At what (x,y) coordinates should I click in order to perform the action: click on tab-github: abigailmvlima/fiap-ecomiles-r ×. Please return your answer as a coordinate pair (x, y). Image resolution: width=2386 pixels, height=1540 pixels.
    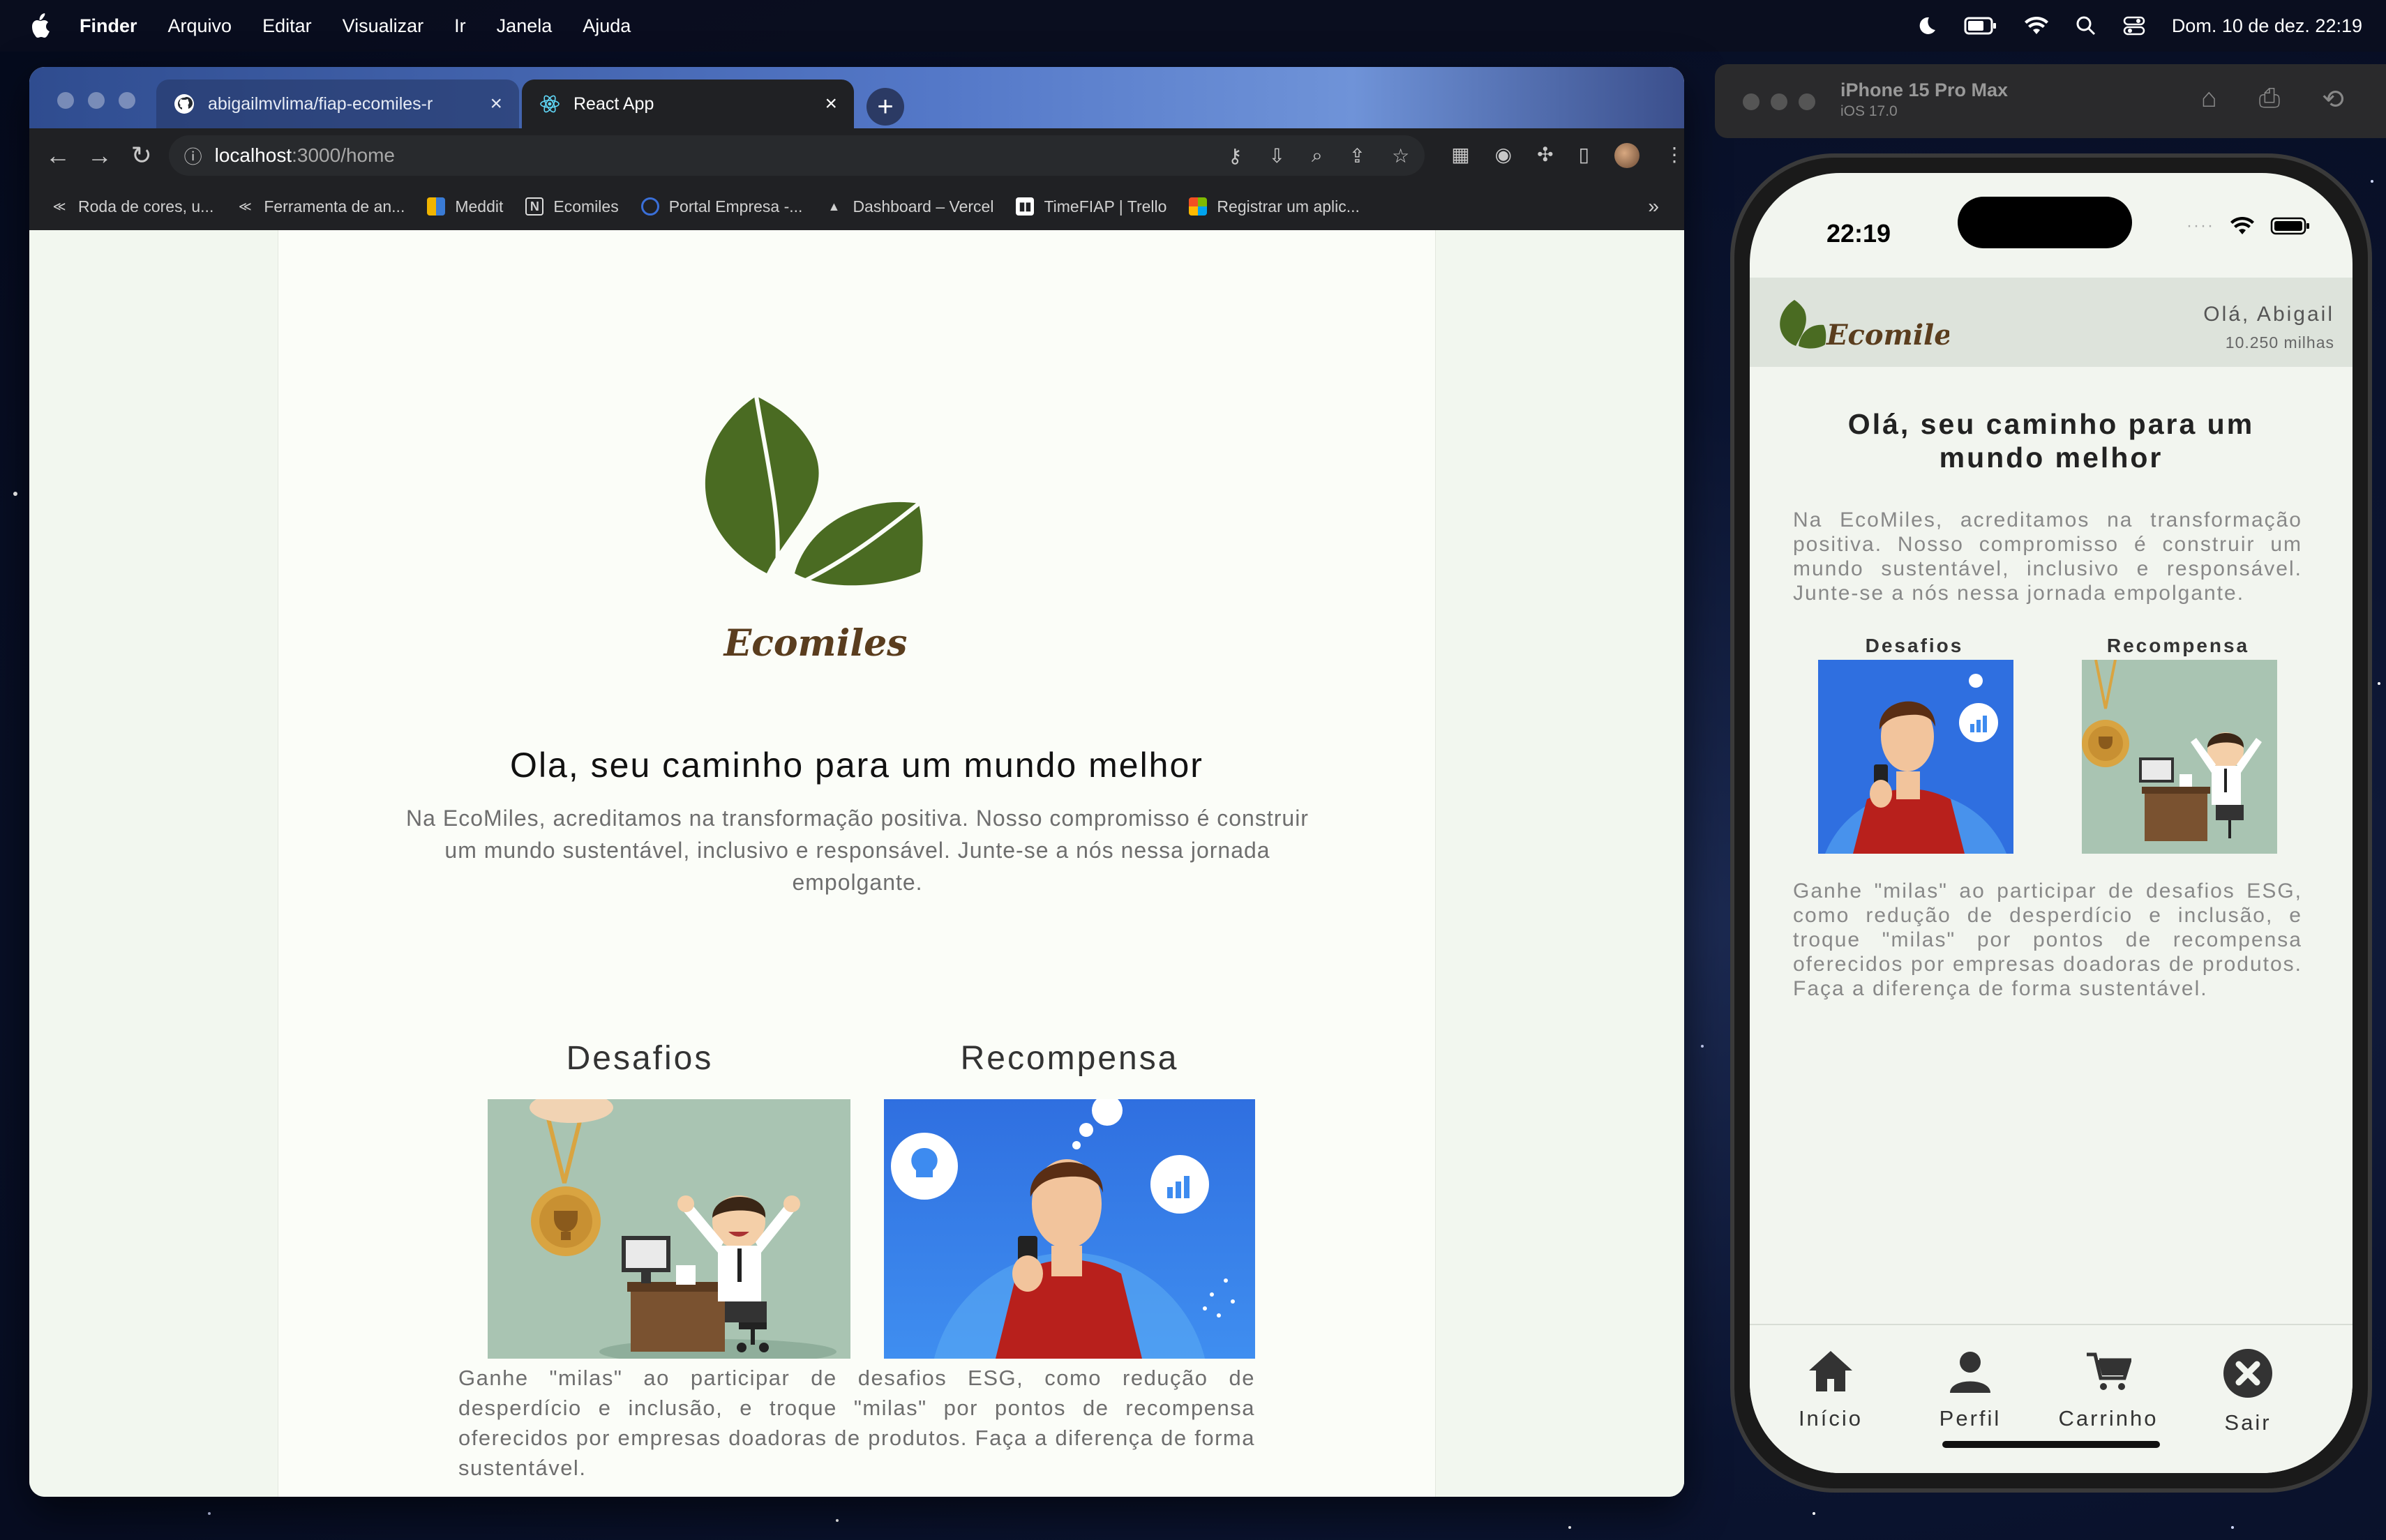
    Looking at the image, I should click on (337, 104).